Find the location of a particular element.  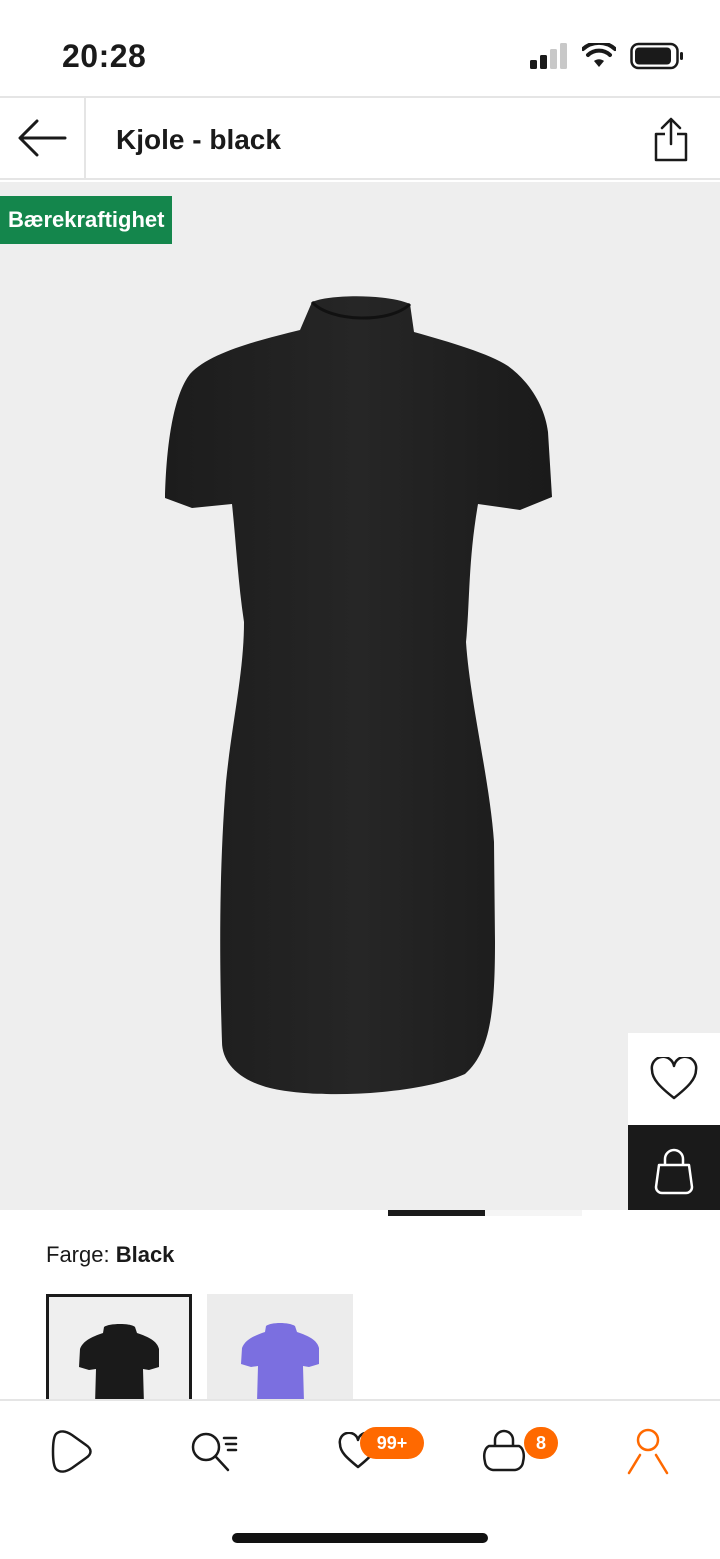

selected-color-name: Black is located at coordinates (145, 1254).